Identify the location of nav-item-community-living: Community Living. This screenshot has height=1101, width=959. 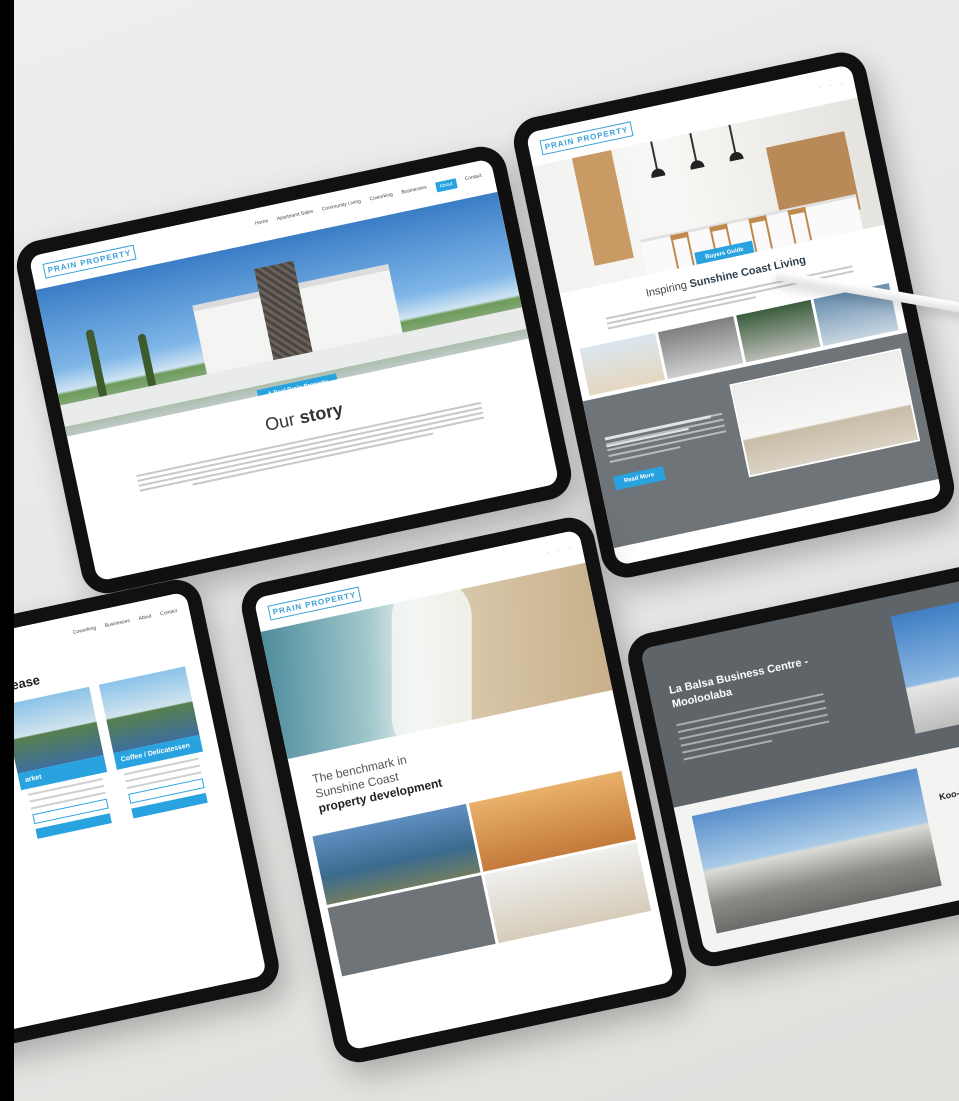
(341, 207).